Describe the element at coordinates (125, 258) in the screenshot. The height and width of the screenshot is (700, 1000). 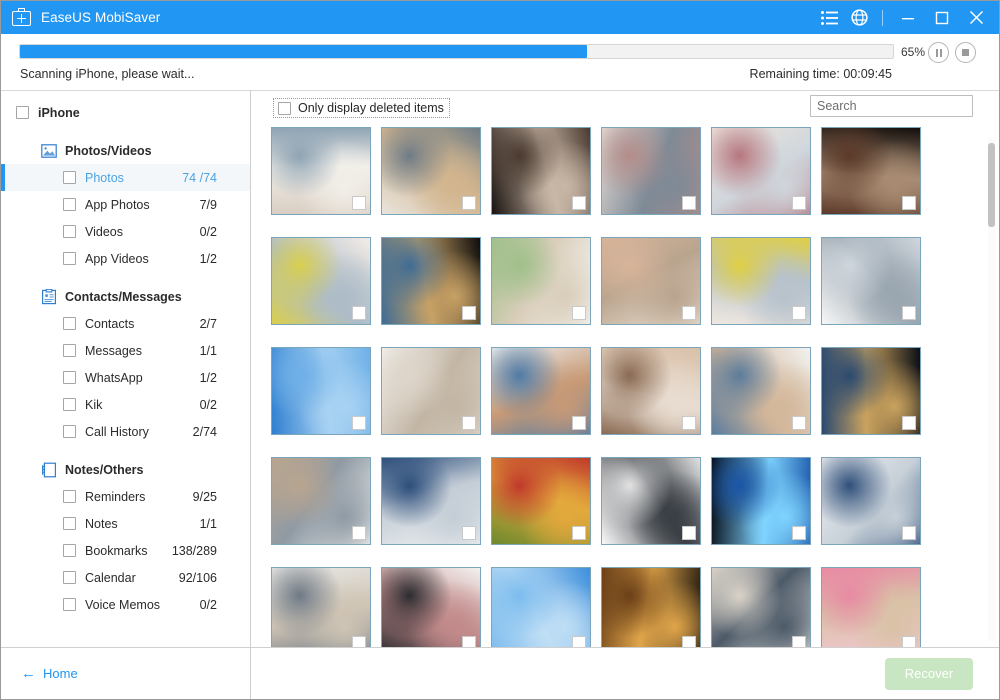
I see `tree-item-app-videos: App Videos 1/2` at that location.